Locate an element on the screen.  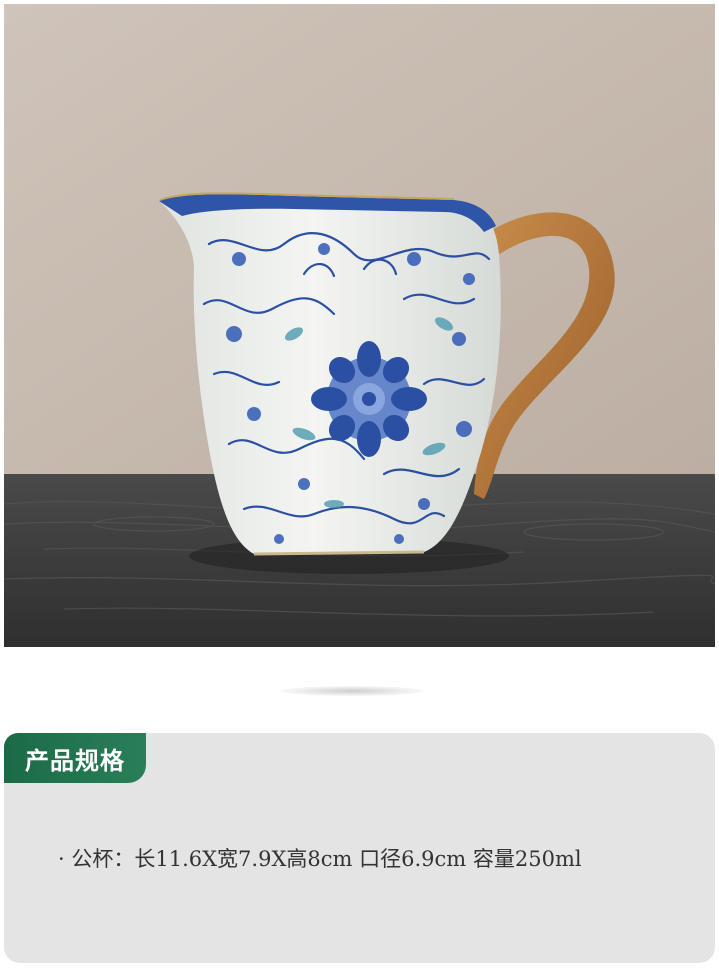
spec-title-tag: 产品规格 is located at coordinates (75, 758).